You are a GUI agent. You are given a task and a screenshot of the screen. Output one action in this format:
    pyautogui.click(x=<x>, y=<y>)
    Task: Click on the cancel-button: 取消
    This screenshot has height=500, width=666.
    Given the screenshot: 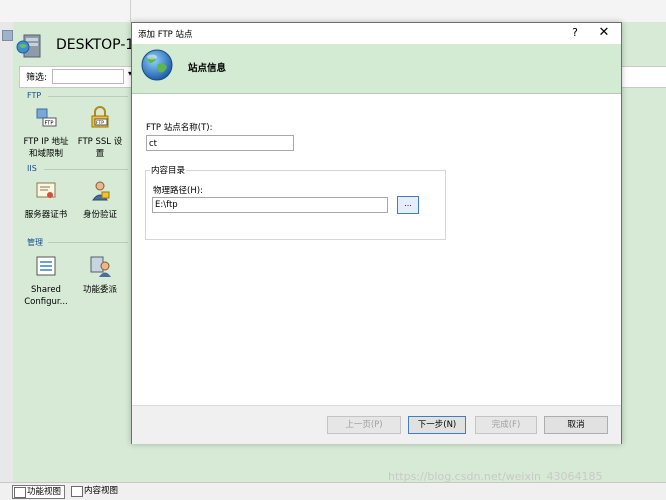 What is the action you would take?
    pyautogui.click(x=576, y=425)
    